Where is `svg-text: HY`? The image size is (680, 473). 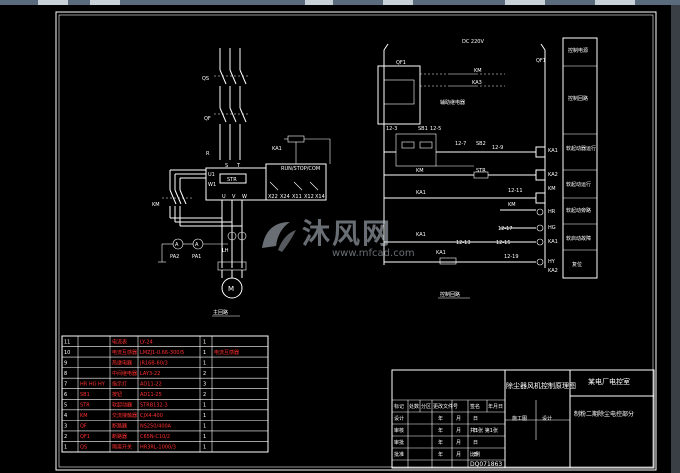 svg-text: HY is located at coordinates (552, 262).